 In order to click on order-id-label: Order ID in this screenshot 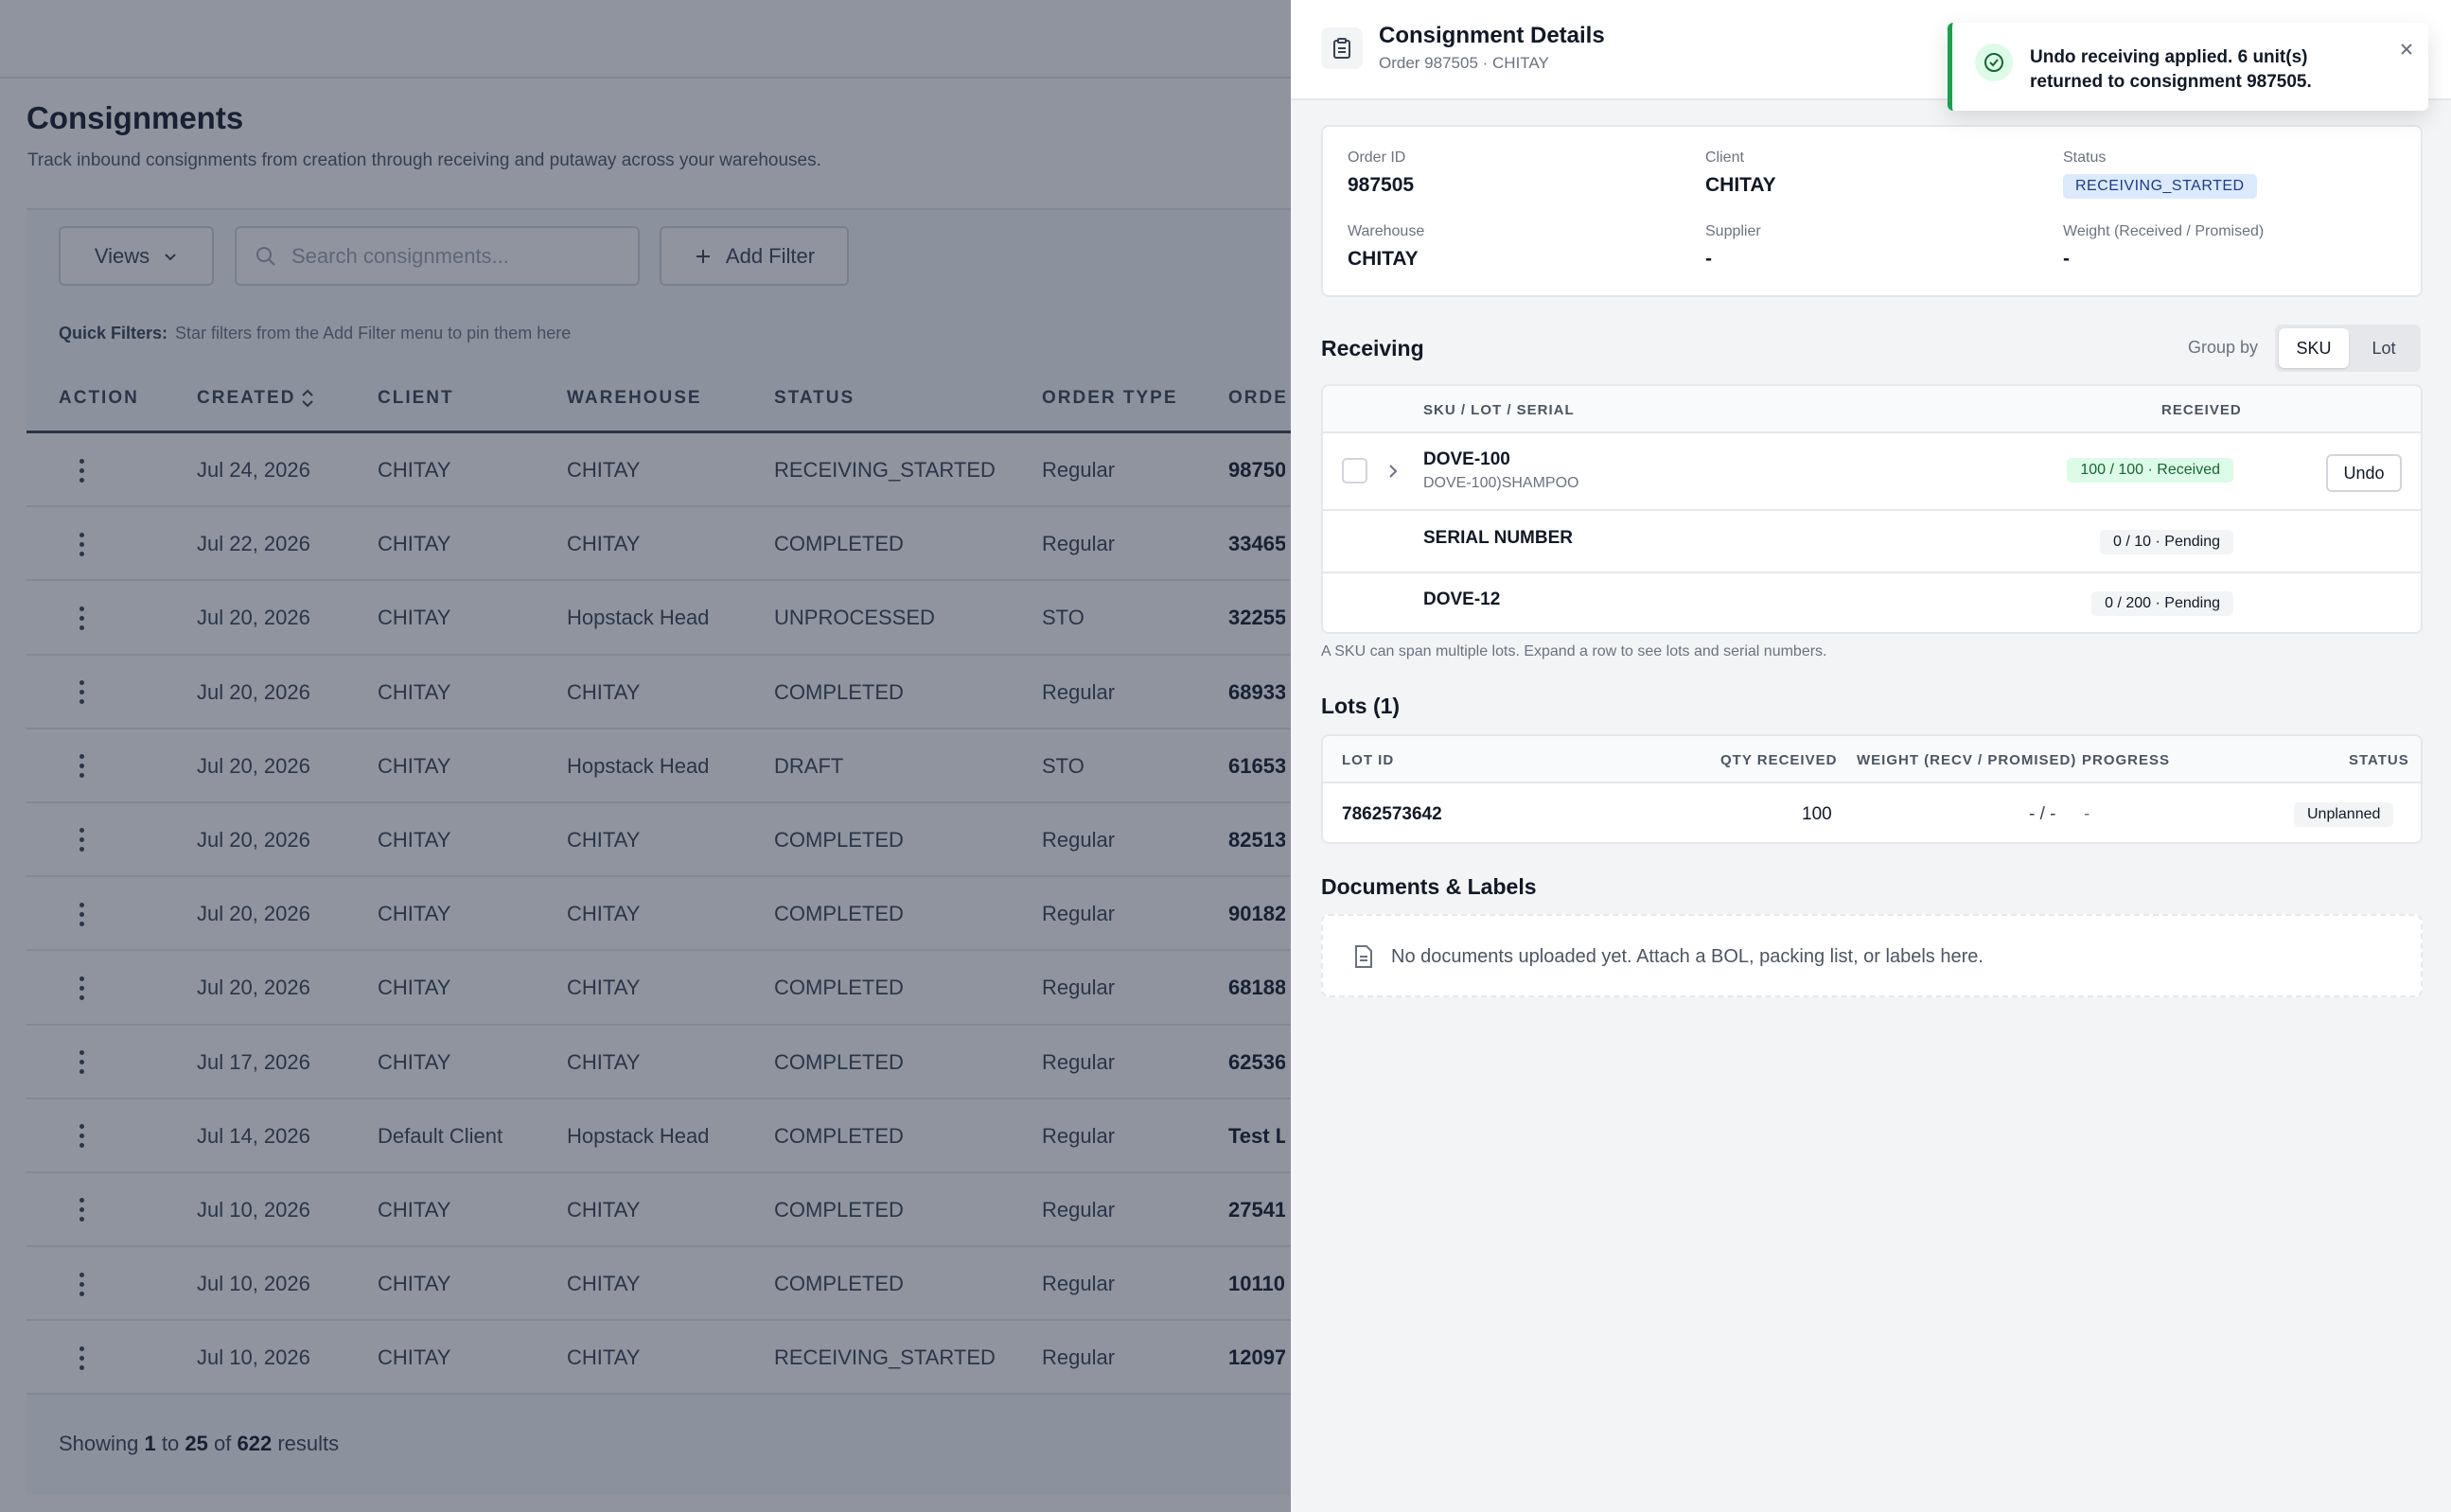, I will do `click(1377, 157)`.